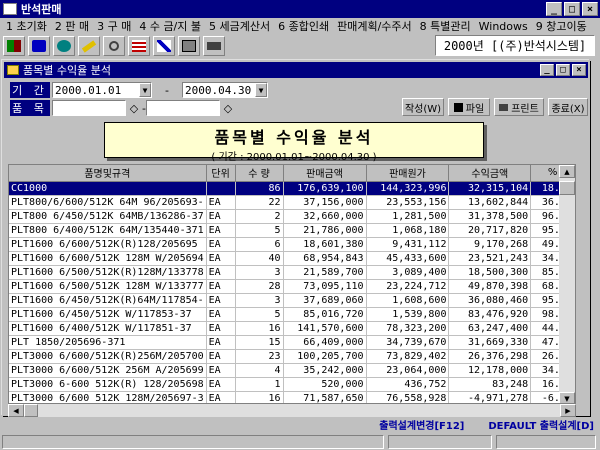 The image size is (600, 450). What do you see at coordinates (108, 342) in the screenshot?
I see `table-cell: PLT 1850/205696-371` at bounding box center [108, 342].